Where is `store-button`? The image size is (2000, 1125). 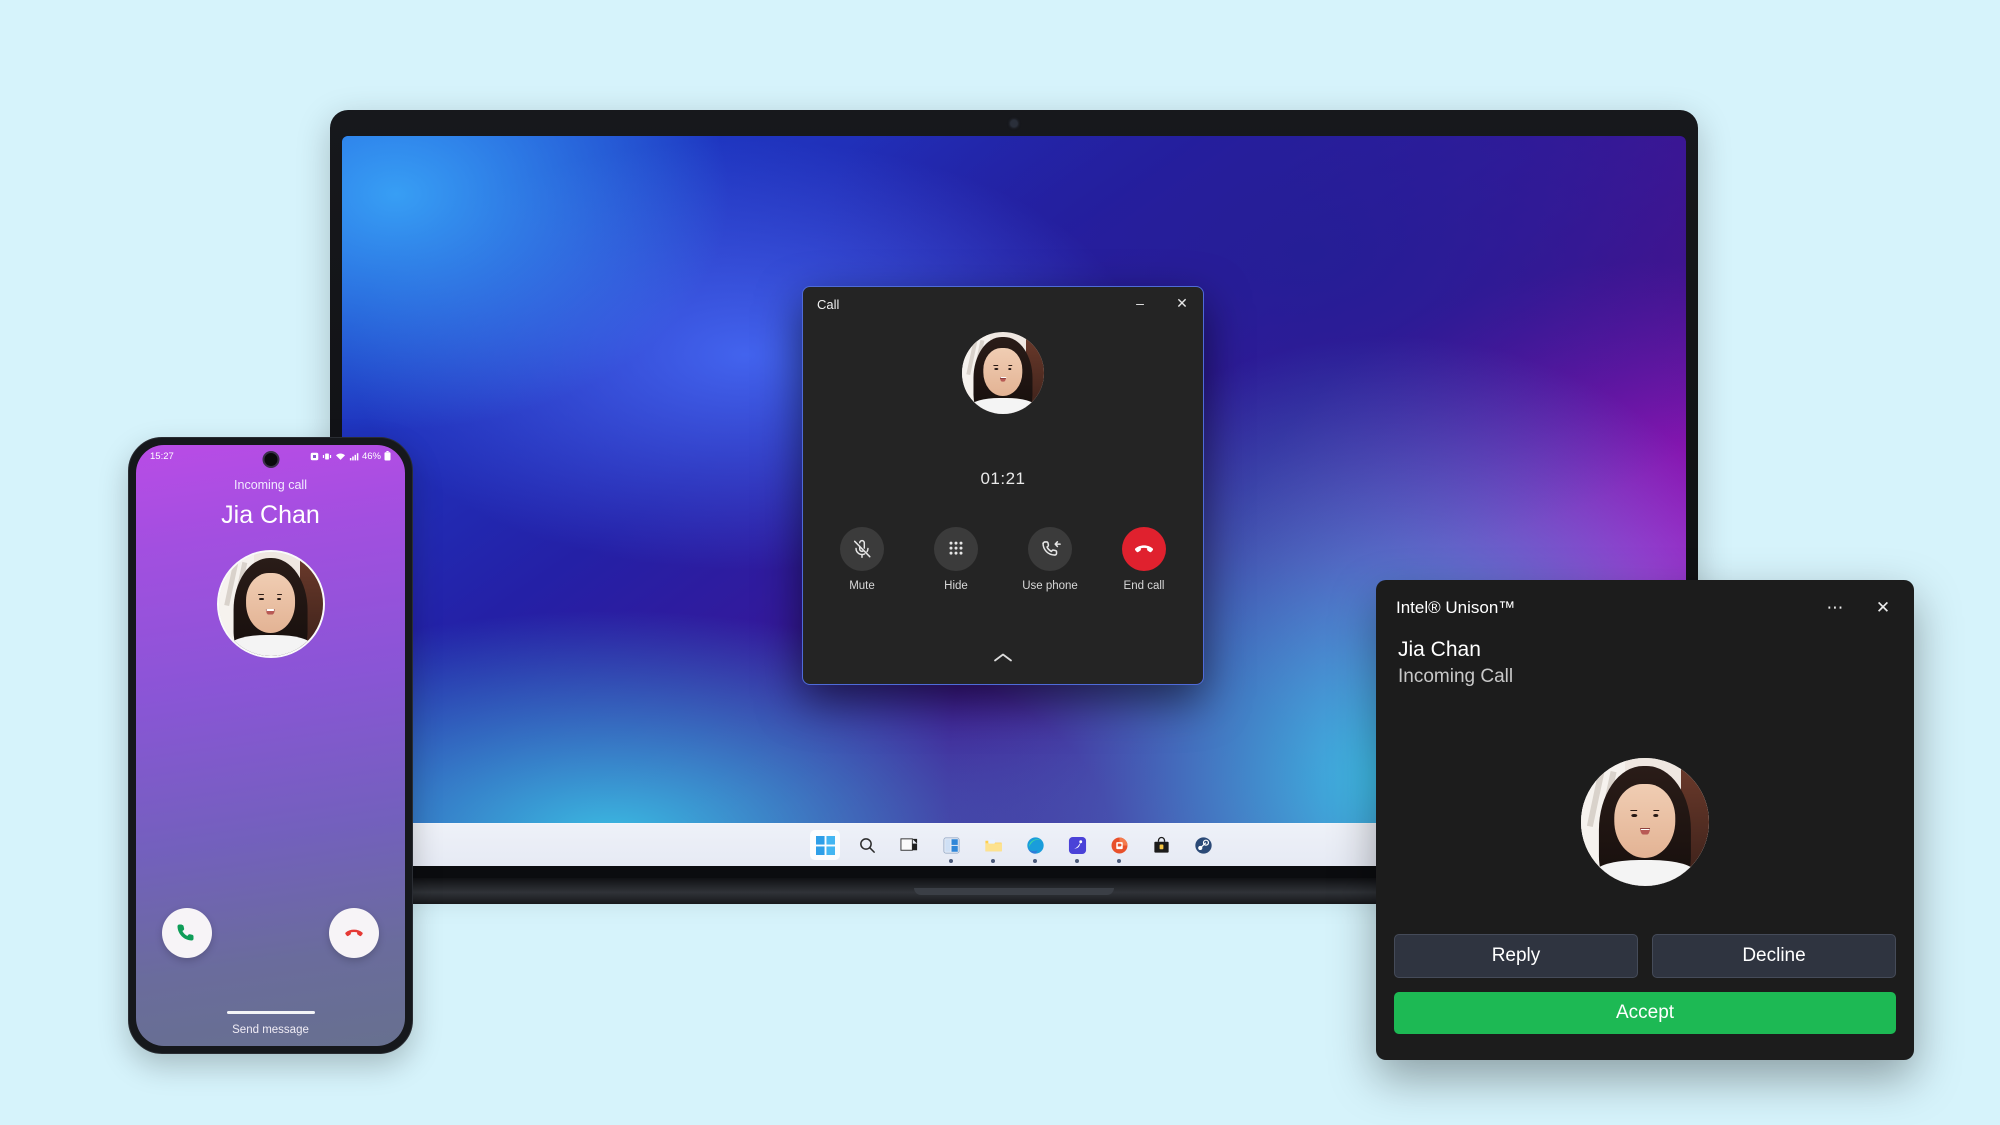 store-button is located at coordinates (1161, 845).